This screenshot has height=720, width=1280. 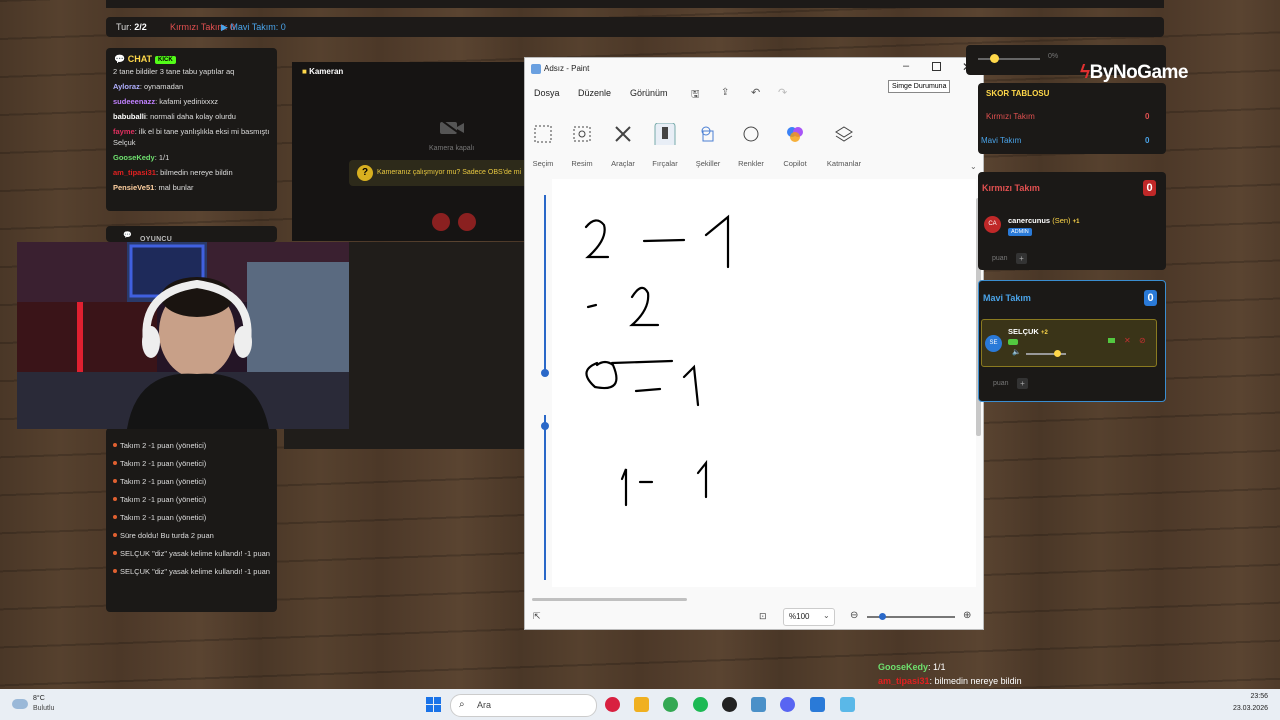 What do you see at coordinates (844, 145) in the screenshot?
I see `tool-katmanlar: Katmanlar` at bounding box center [844, 145].